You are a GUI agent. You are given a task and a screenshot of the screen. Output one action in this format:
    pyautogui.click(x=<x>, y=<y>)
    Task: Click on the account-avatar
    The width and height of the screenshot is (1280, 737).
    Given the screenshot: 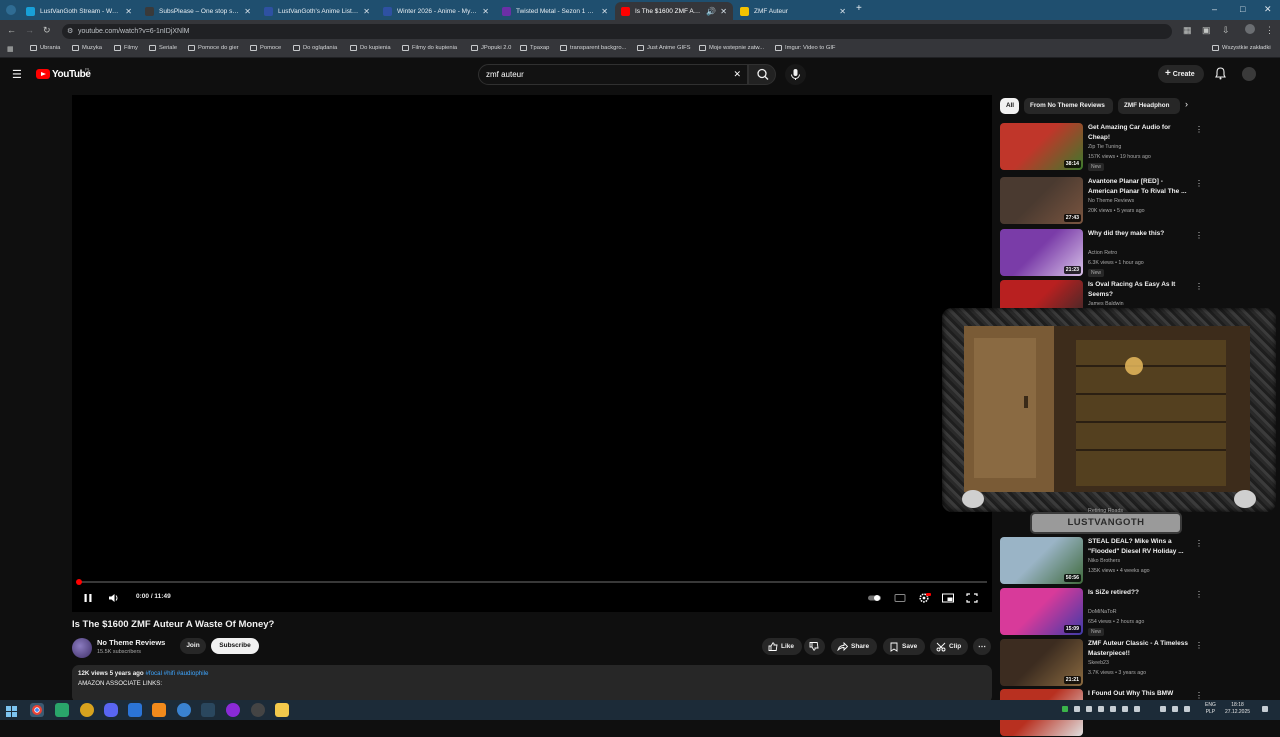 What is the action you would take?
    pyautogui.click(x=1249, y=74)
    